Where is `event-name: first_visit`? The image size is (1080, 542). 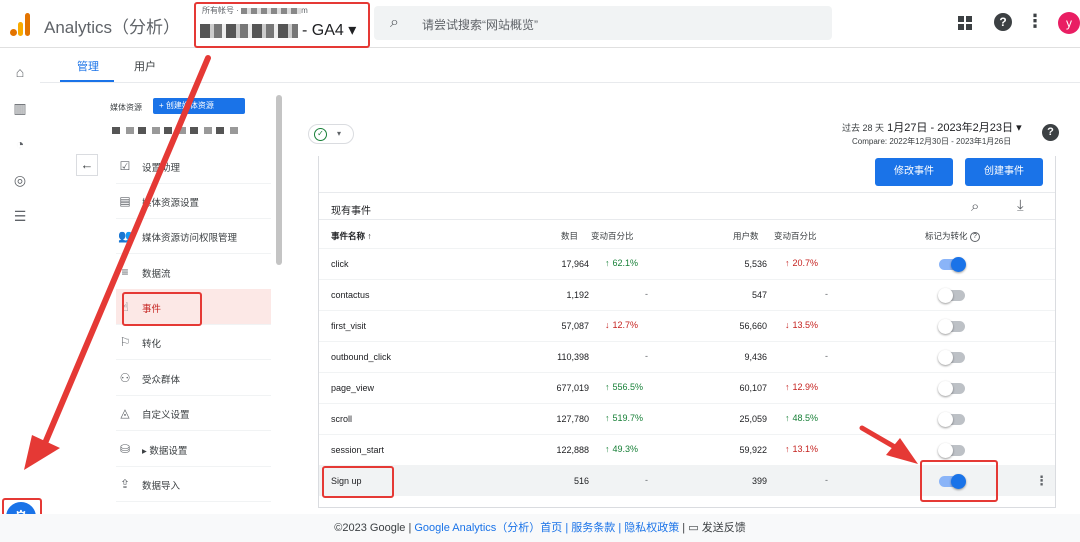
event-name: first_visit is located at coordinates (348, 326).